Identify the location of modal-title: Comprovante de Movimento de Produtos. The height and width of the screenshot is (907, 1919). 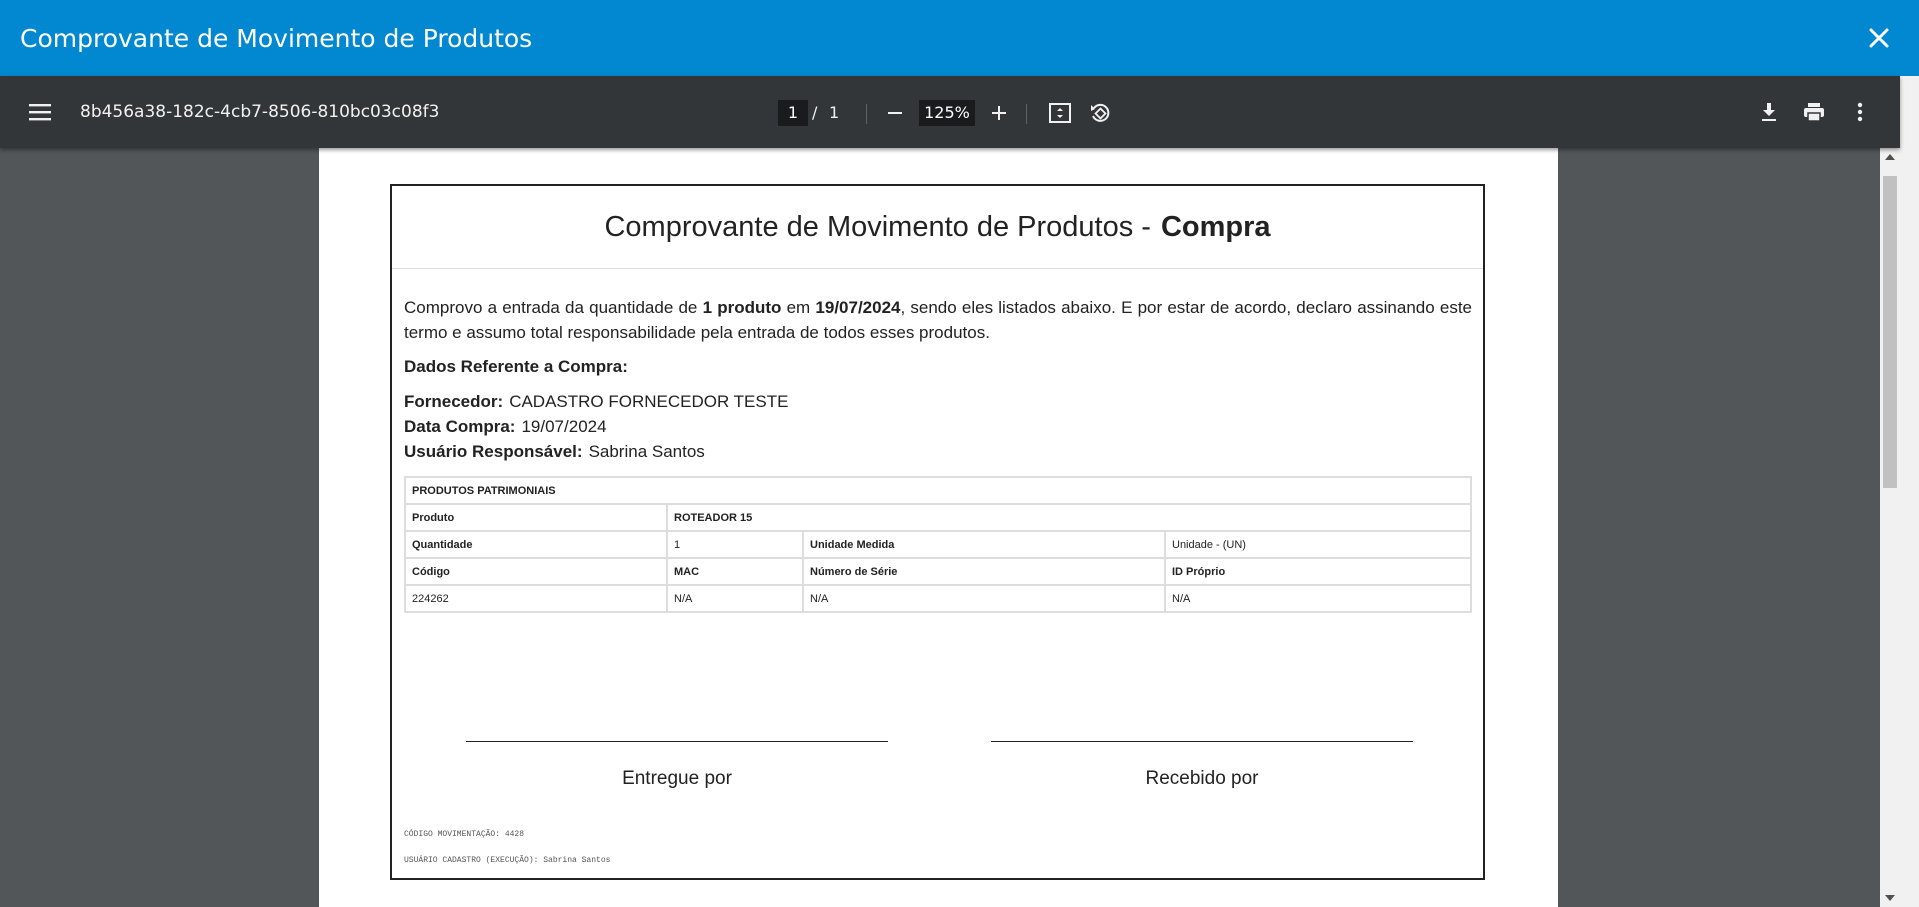
(276, 38).